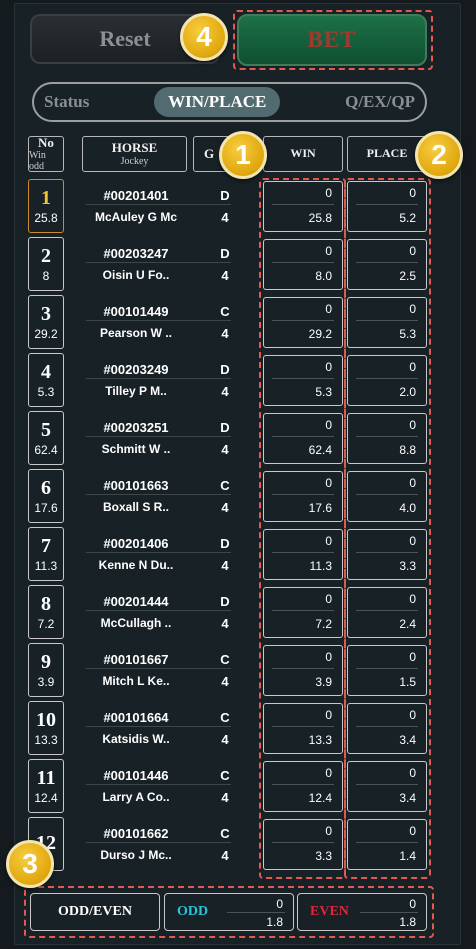 The height and width of the screenshot is (949, 476). What do you see at coordinates (204, 37) in the screenshot?
I see `step-badge-4: 4` at bounding box center [204, 37].